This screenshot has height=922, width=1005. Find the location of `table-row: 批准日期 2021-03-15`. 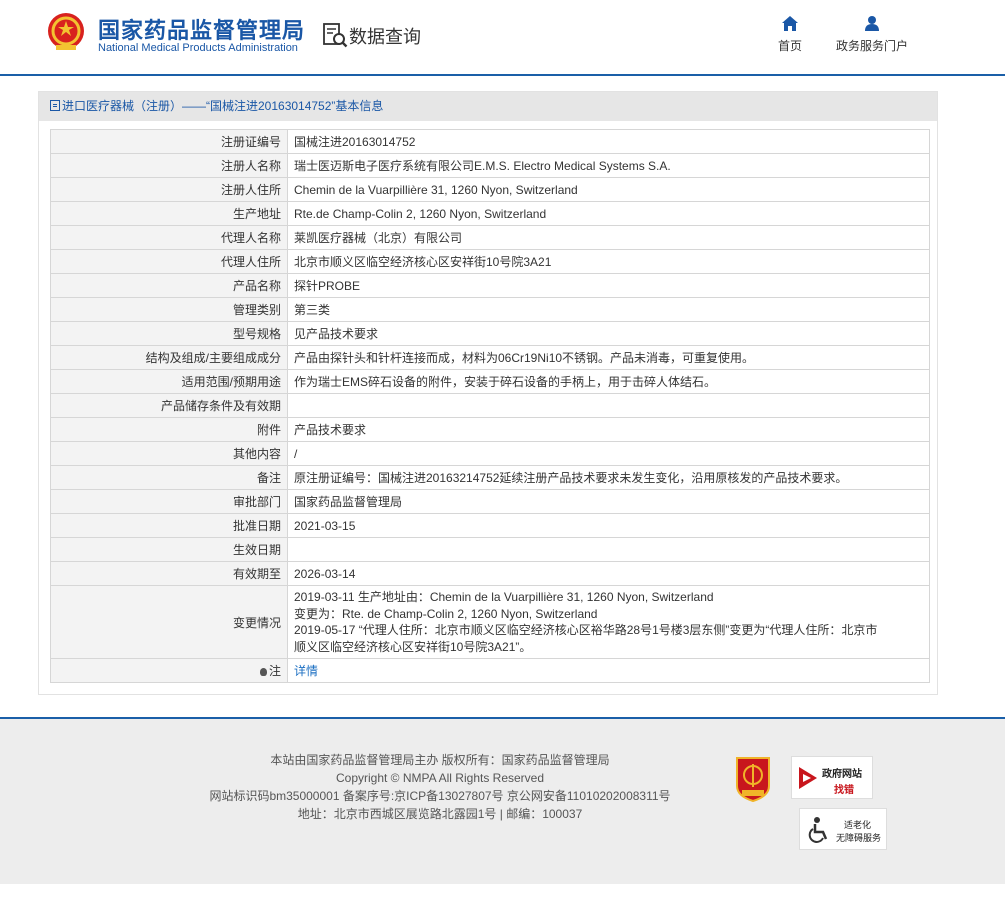

table-row: 批准日期 2021-03-15 is located at coordinates (490, 525).